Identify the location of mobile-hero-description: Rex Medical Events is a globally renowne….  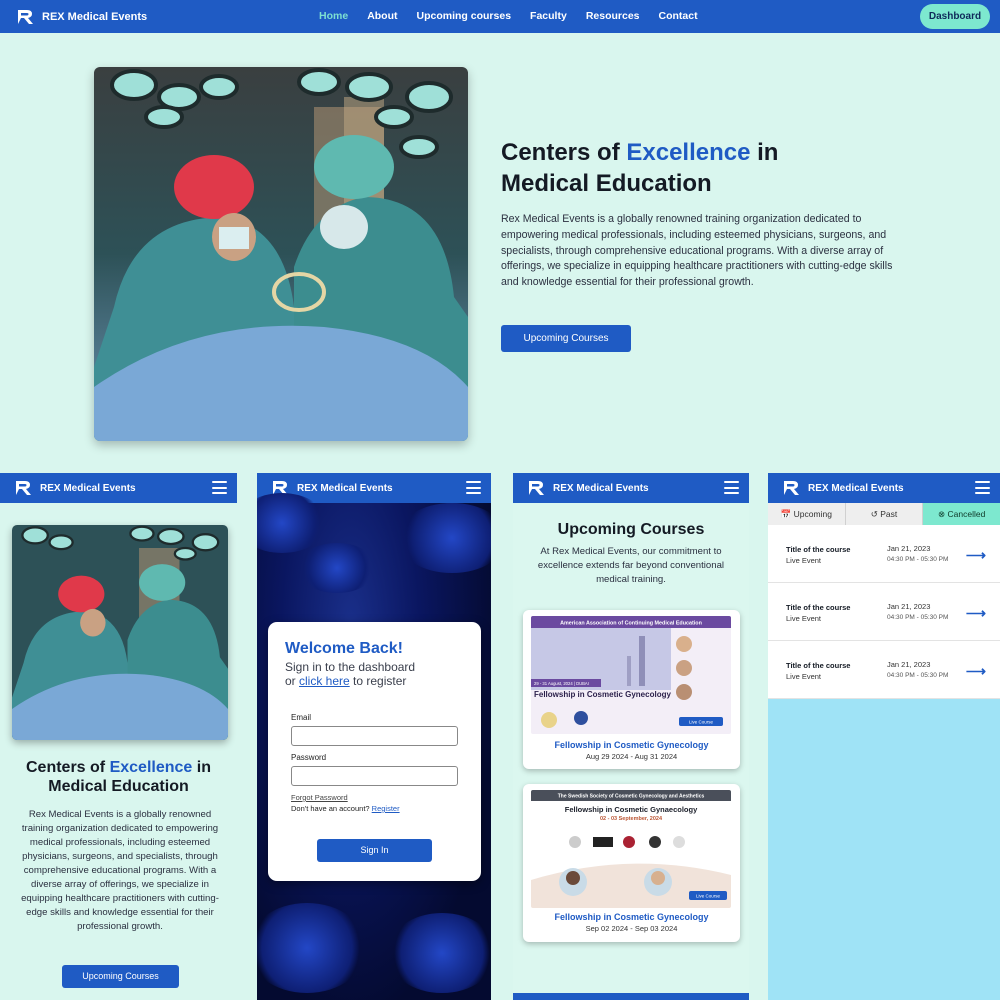
(120, 870).